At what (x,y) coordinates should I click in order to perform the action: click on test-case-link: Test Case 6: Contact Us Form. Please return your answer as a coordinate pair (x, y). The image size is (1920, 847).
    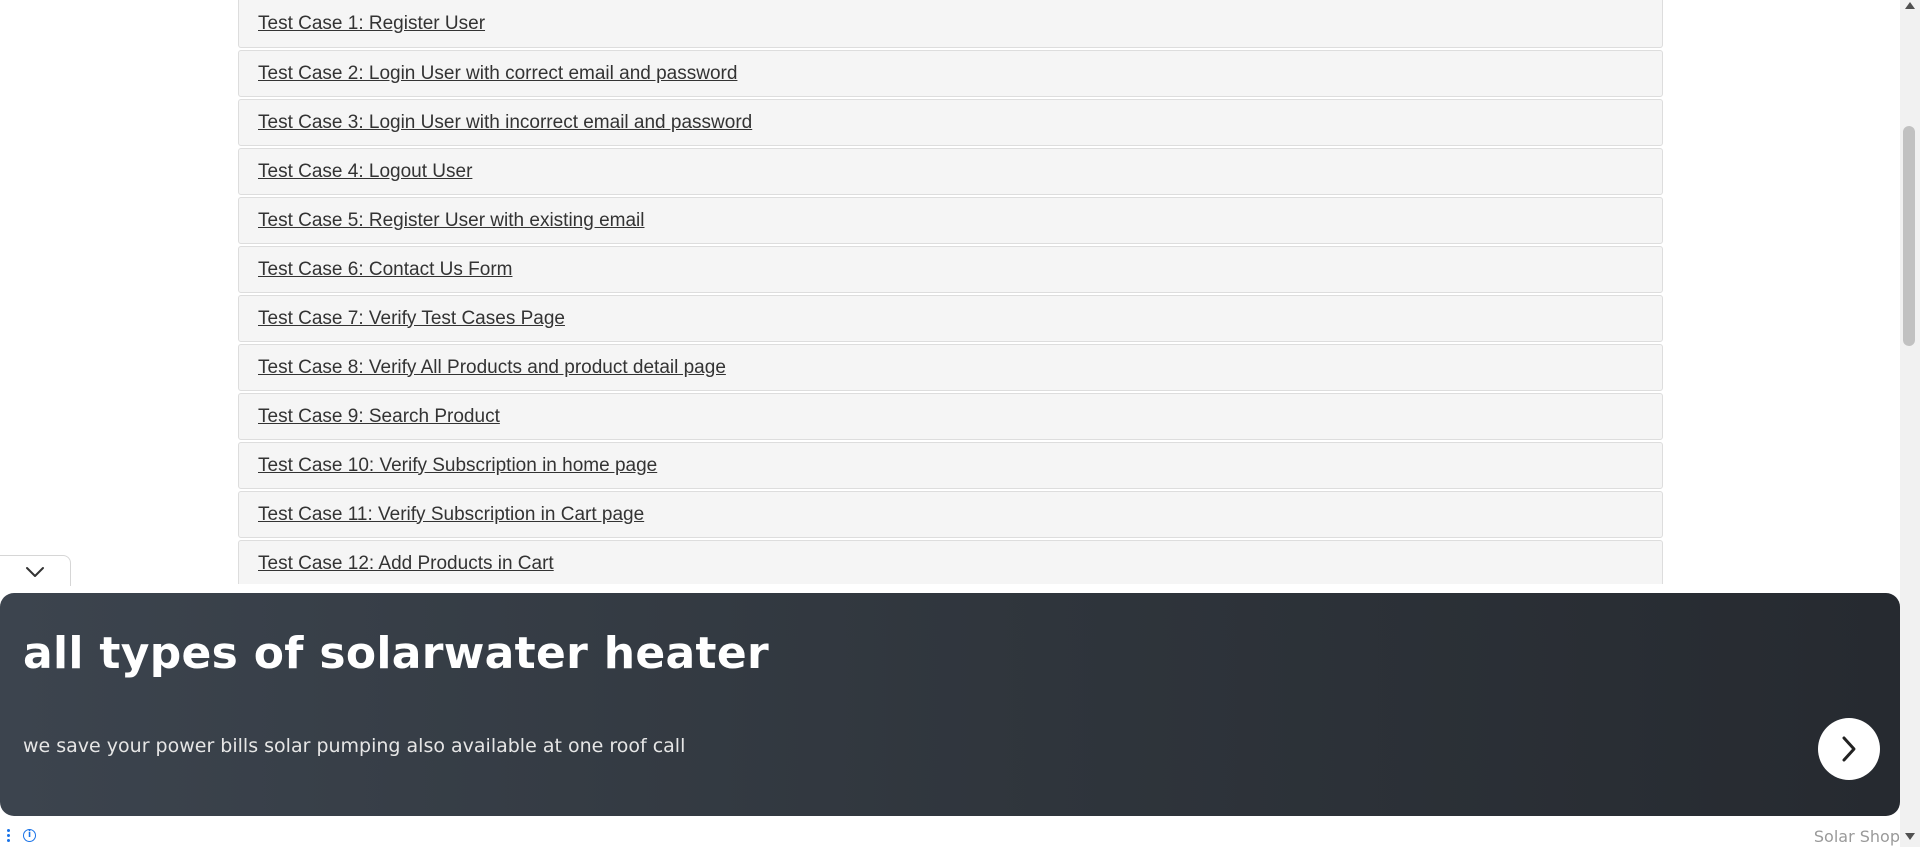
    Looking at the image, I should click on (385, 270).